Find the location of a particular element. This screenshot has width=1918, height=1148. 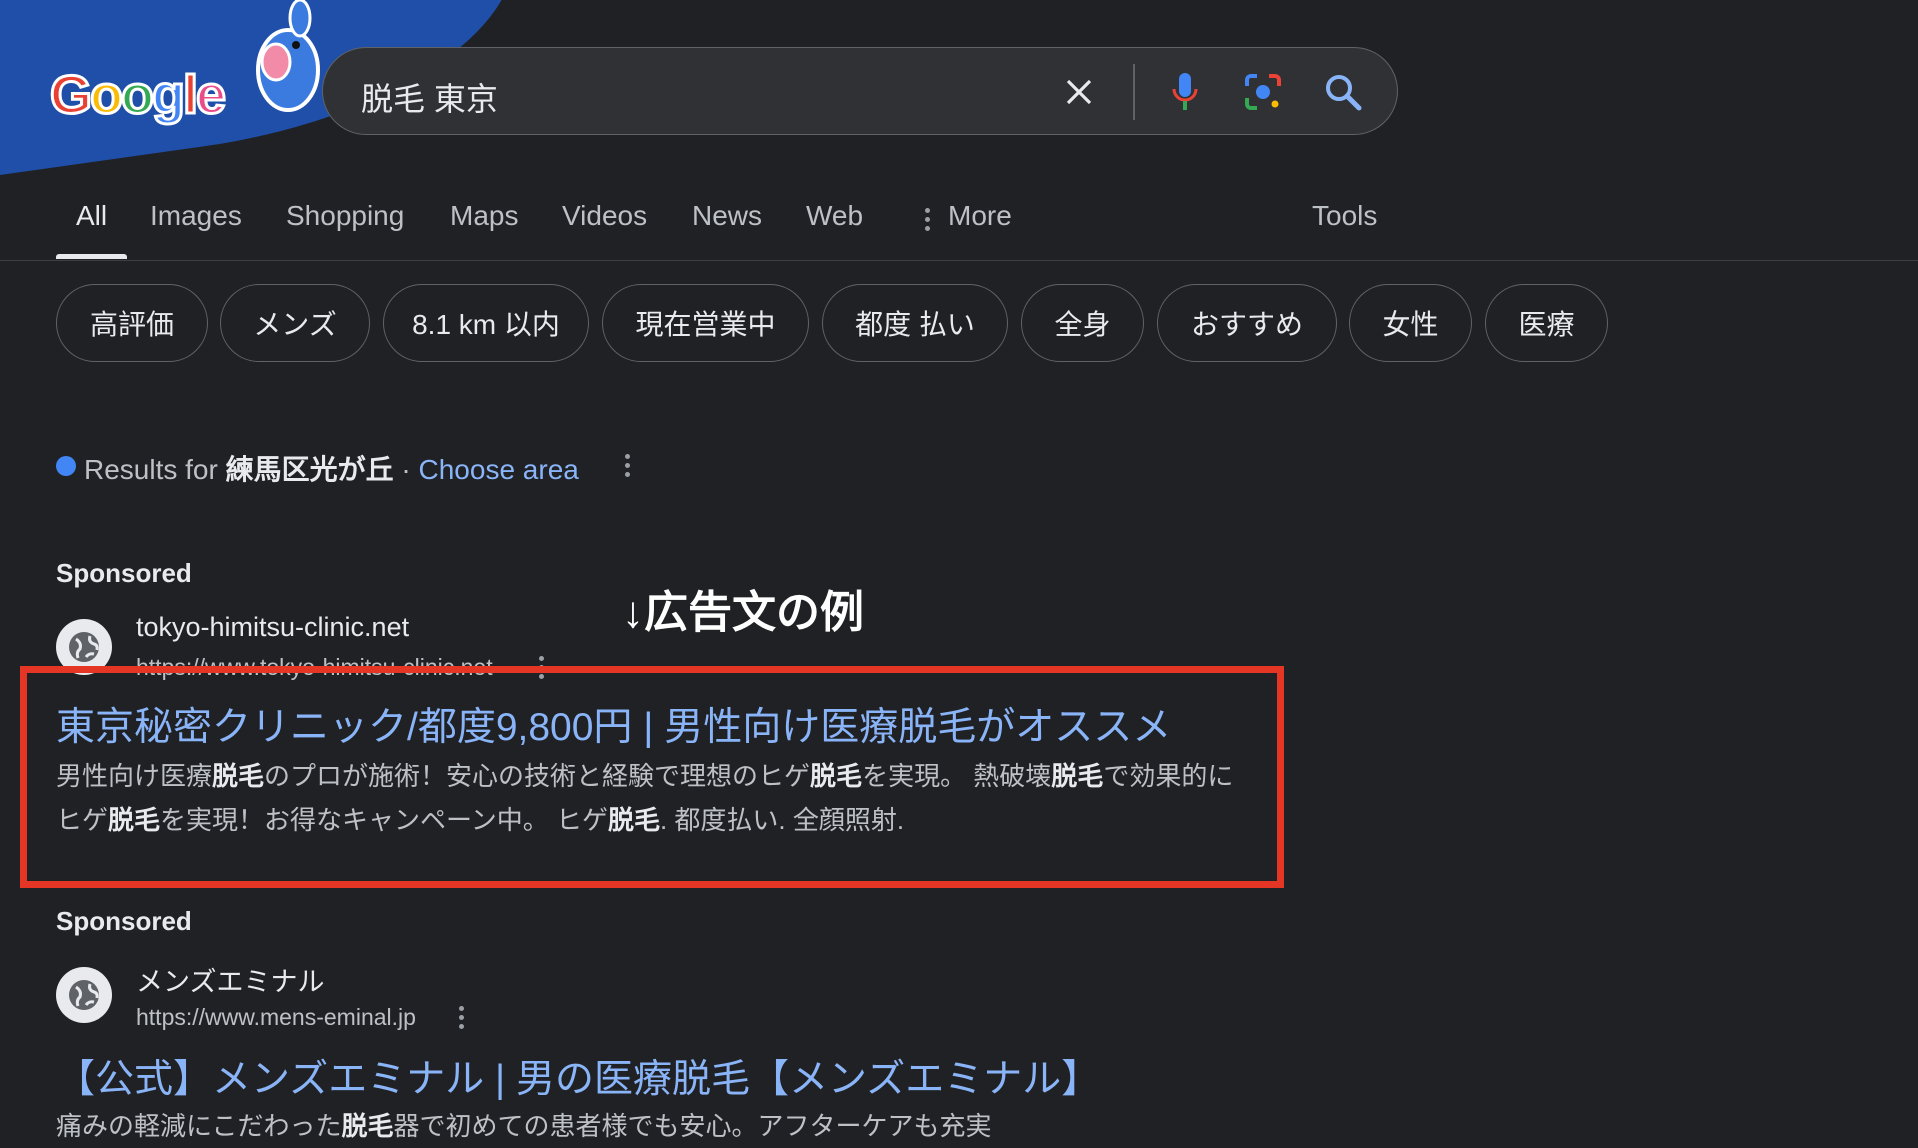

tab-web: Web is located at coordinates (834, 216).